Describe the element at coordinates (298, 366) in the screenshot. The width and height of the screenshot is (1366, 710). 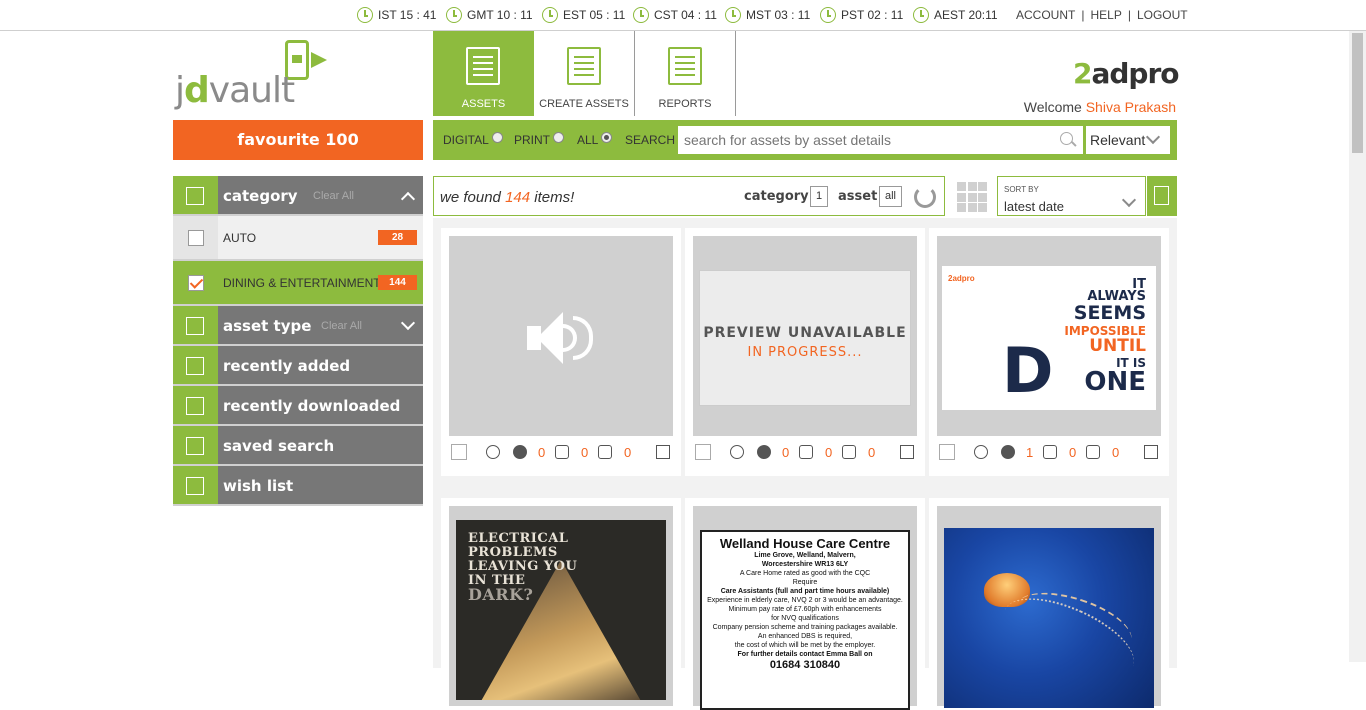
I see `sidebar-item-recently-added: recently added` at that location.